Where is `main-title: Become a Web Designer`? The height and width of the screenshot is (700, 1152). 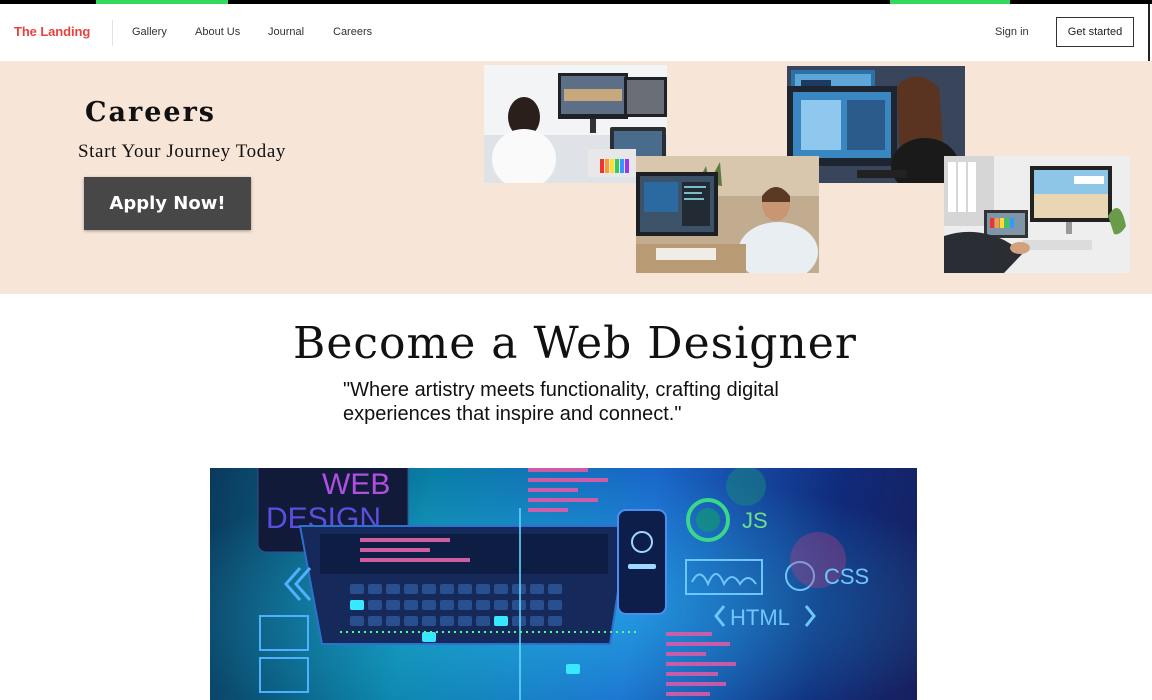
main-title: Become a Web Designer is located at coordinates (575, 343).